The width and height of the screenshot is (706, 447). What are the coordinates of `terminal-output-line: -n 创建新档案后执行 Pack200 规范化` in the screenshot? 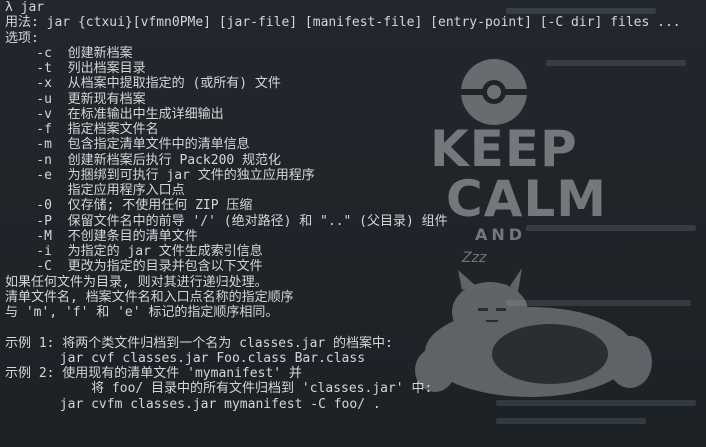 It's located at (143, 160).